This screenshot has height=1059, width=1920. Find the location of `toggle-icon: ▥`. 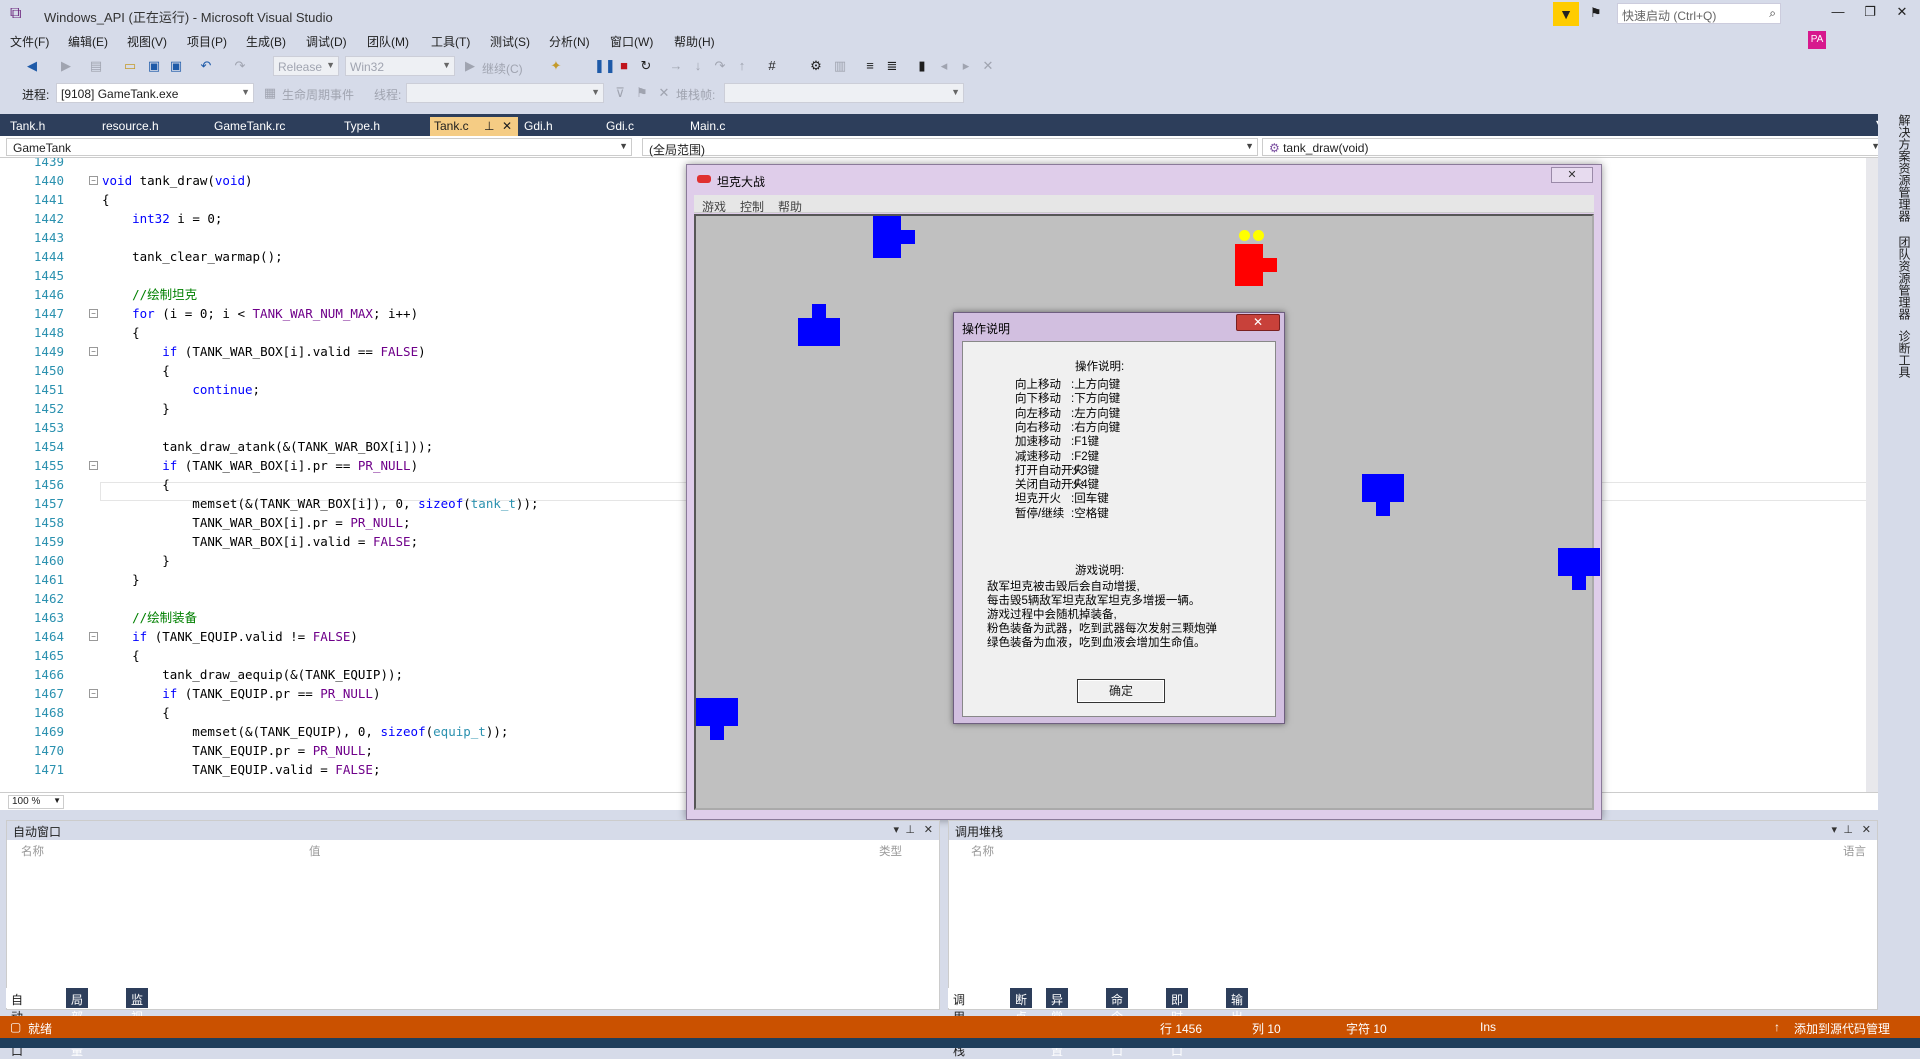

toggle-icon: ▥ is located at coordinates (840, 66).